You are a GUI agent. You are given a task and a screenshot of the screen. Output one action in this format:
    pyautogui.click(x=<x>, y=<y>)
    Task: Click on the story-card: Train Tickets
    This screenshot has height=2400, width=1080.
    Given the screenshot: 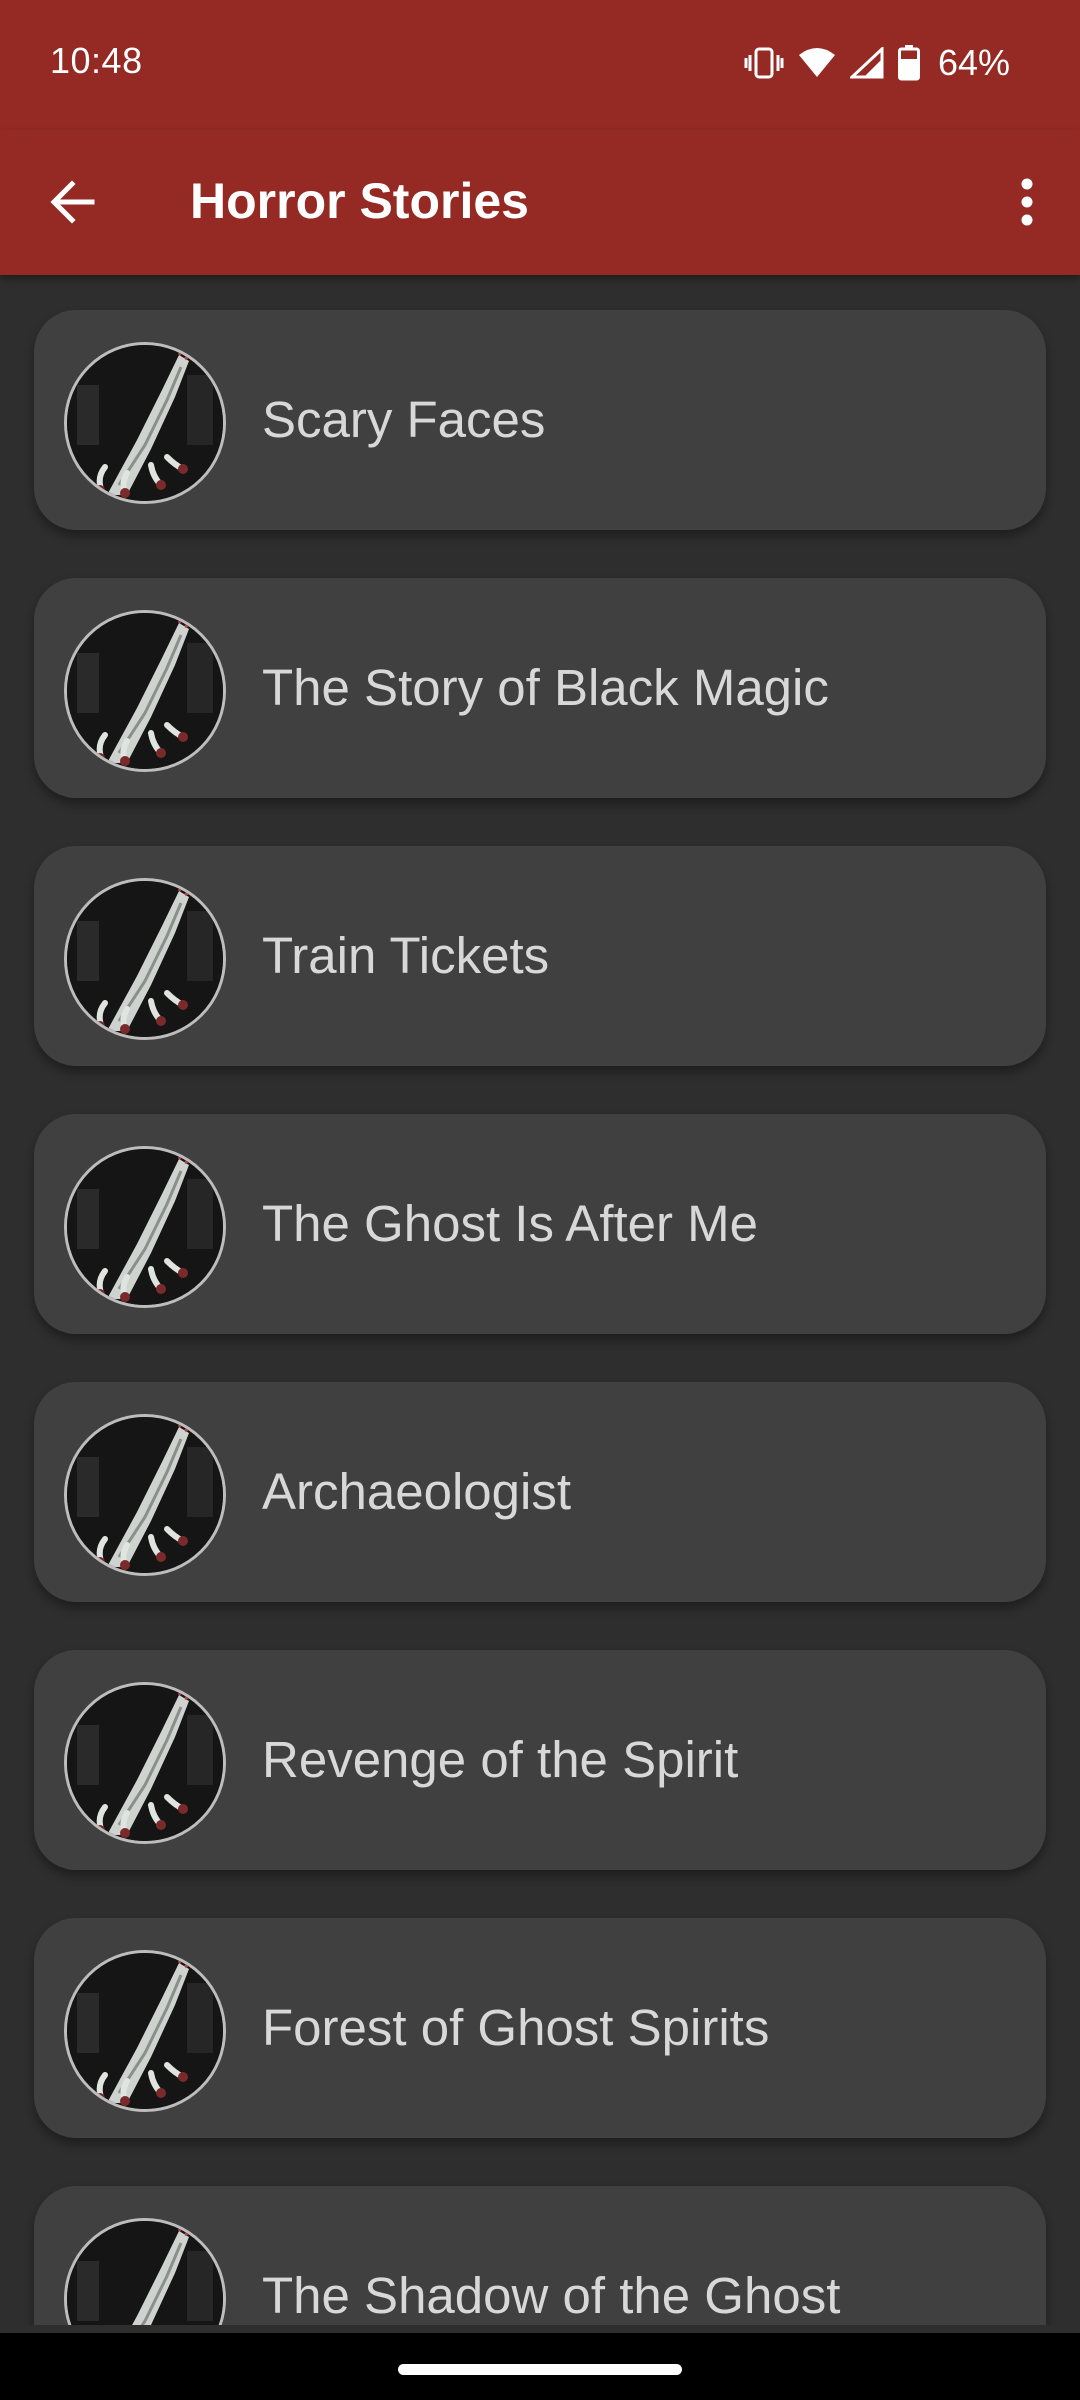 What is the action you would take?
    pyautogui.click(x=540, y=956)
    